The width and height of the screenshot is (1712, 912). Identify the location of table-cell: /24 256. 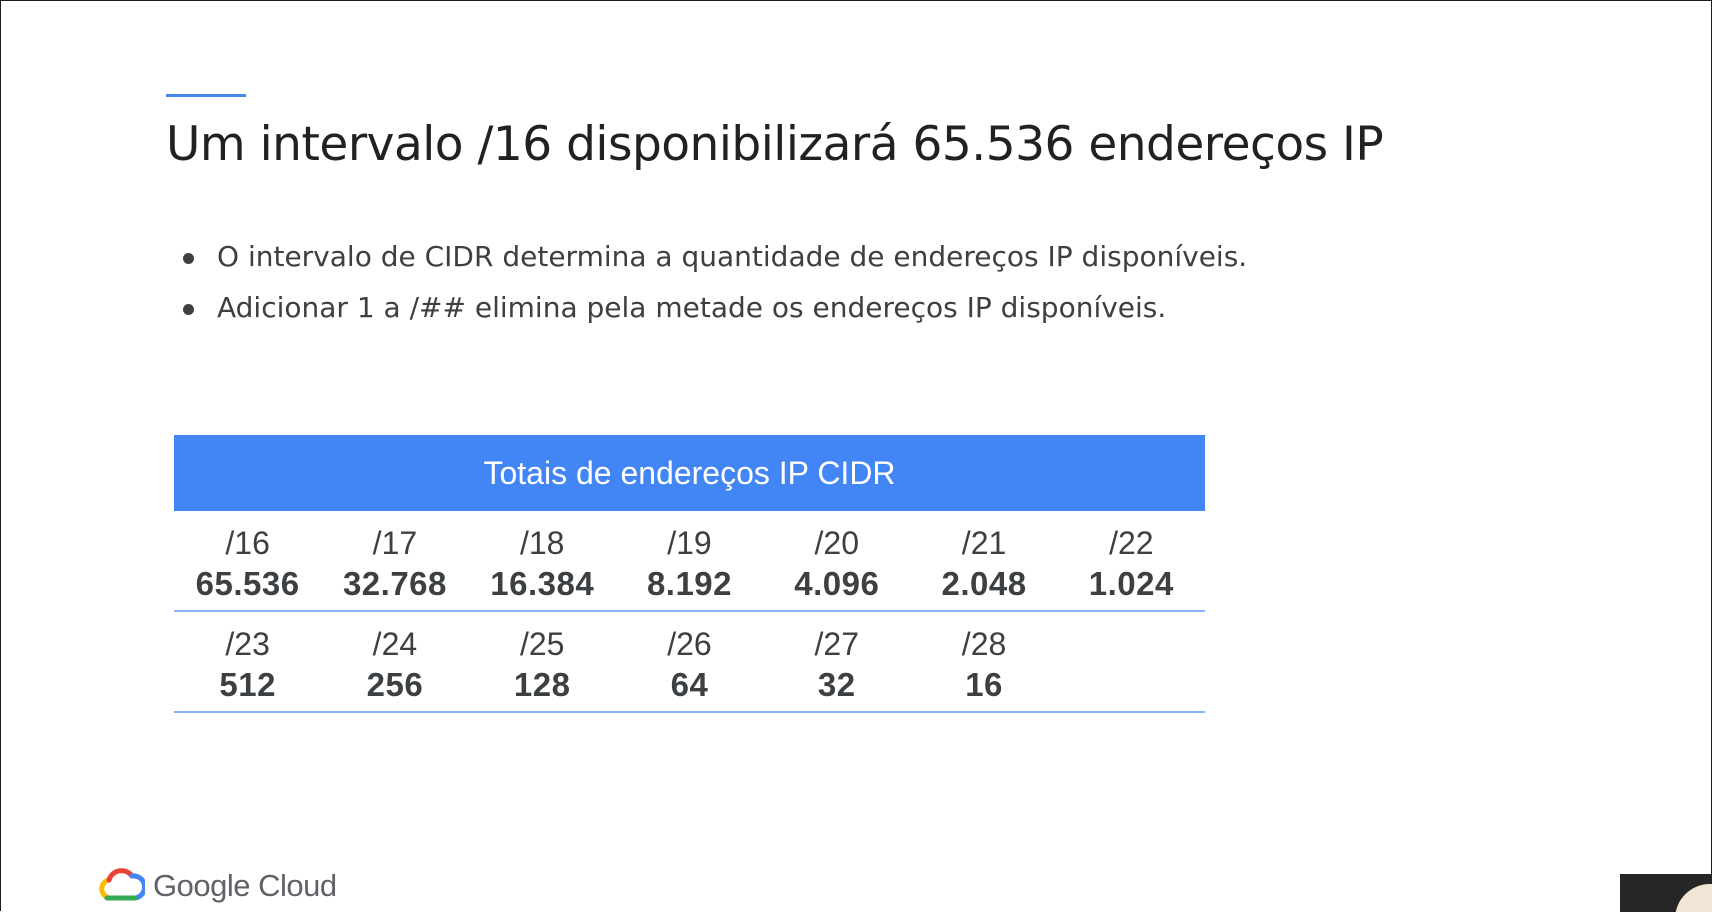
(394, 667).